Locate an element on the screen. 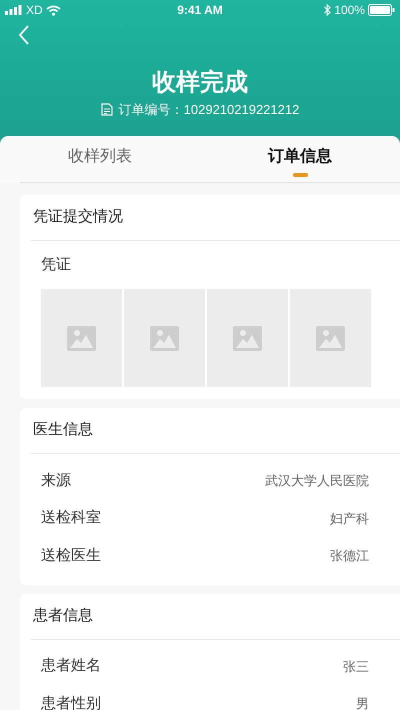 The width and height of the screenshot is (400, 710). battery-percent: 100% is located at coordinates (349, 10).